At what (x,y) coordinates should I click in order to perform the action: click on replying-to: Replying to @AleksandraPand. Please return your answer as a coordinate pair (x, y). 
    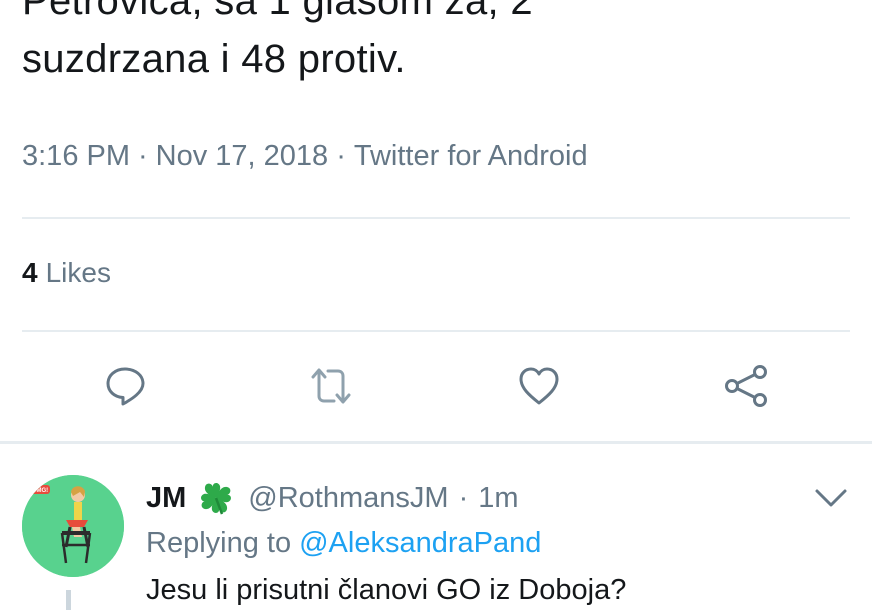
    Looking at the image, I should click on (343, 543).